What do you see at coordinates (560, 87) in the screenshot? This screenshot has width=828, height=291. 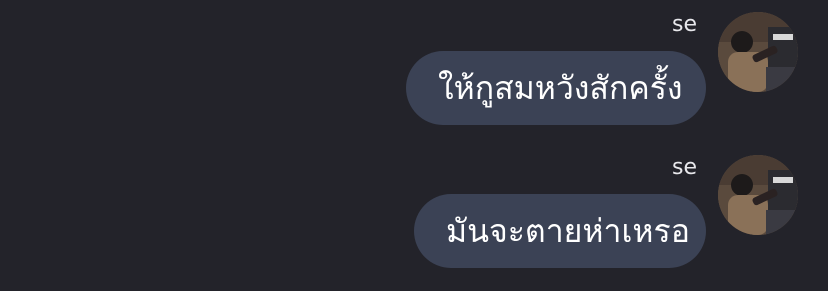 I see `message-text: ให้กูสมหวังสักครั้ง` at bounding box center [560, 87].